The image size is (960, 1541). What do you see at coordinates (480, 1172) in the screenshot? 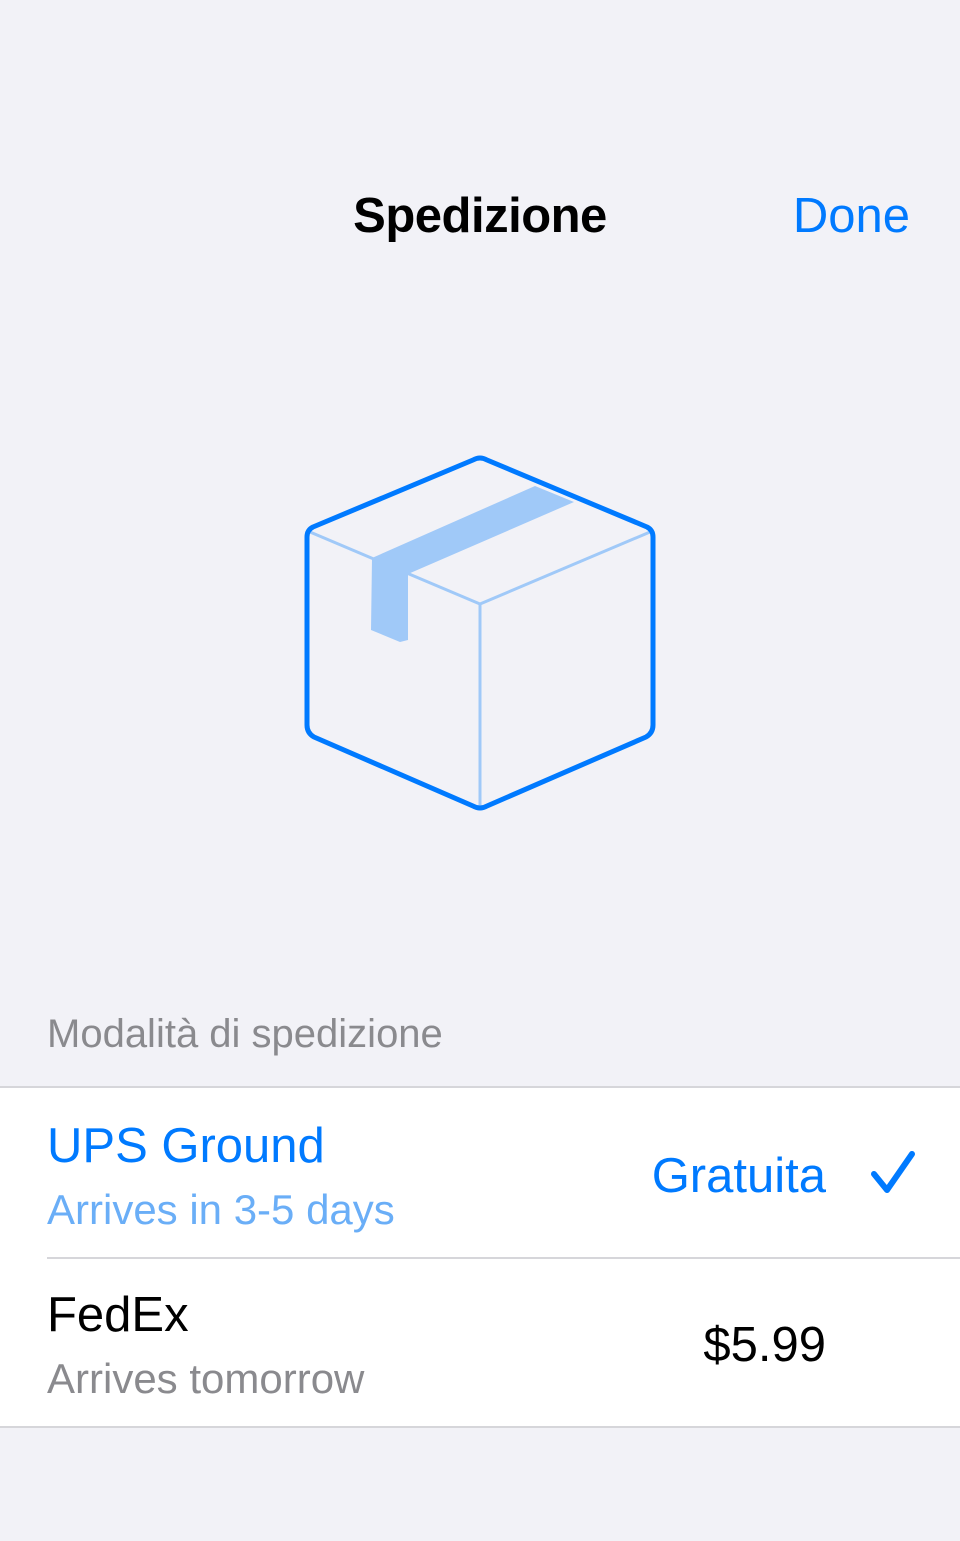
I see `shipping-option-ups-ground: UPS Ground Arrives in 3-5 days Gratuita` at bounding box center [480, 1172].